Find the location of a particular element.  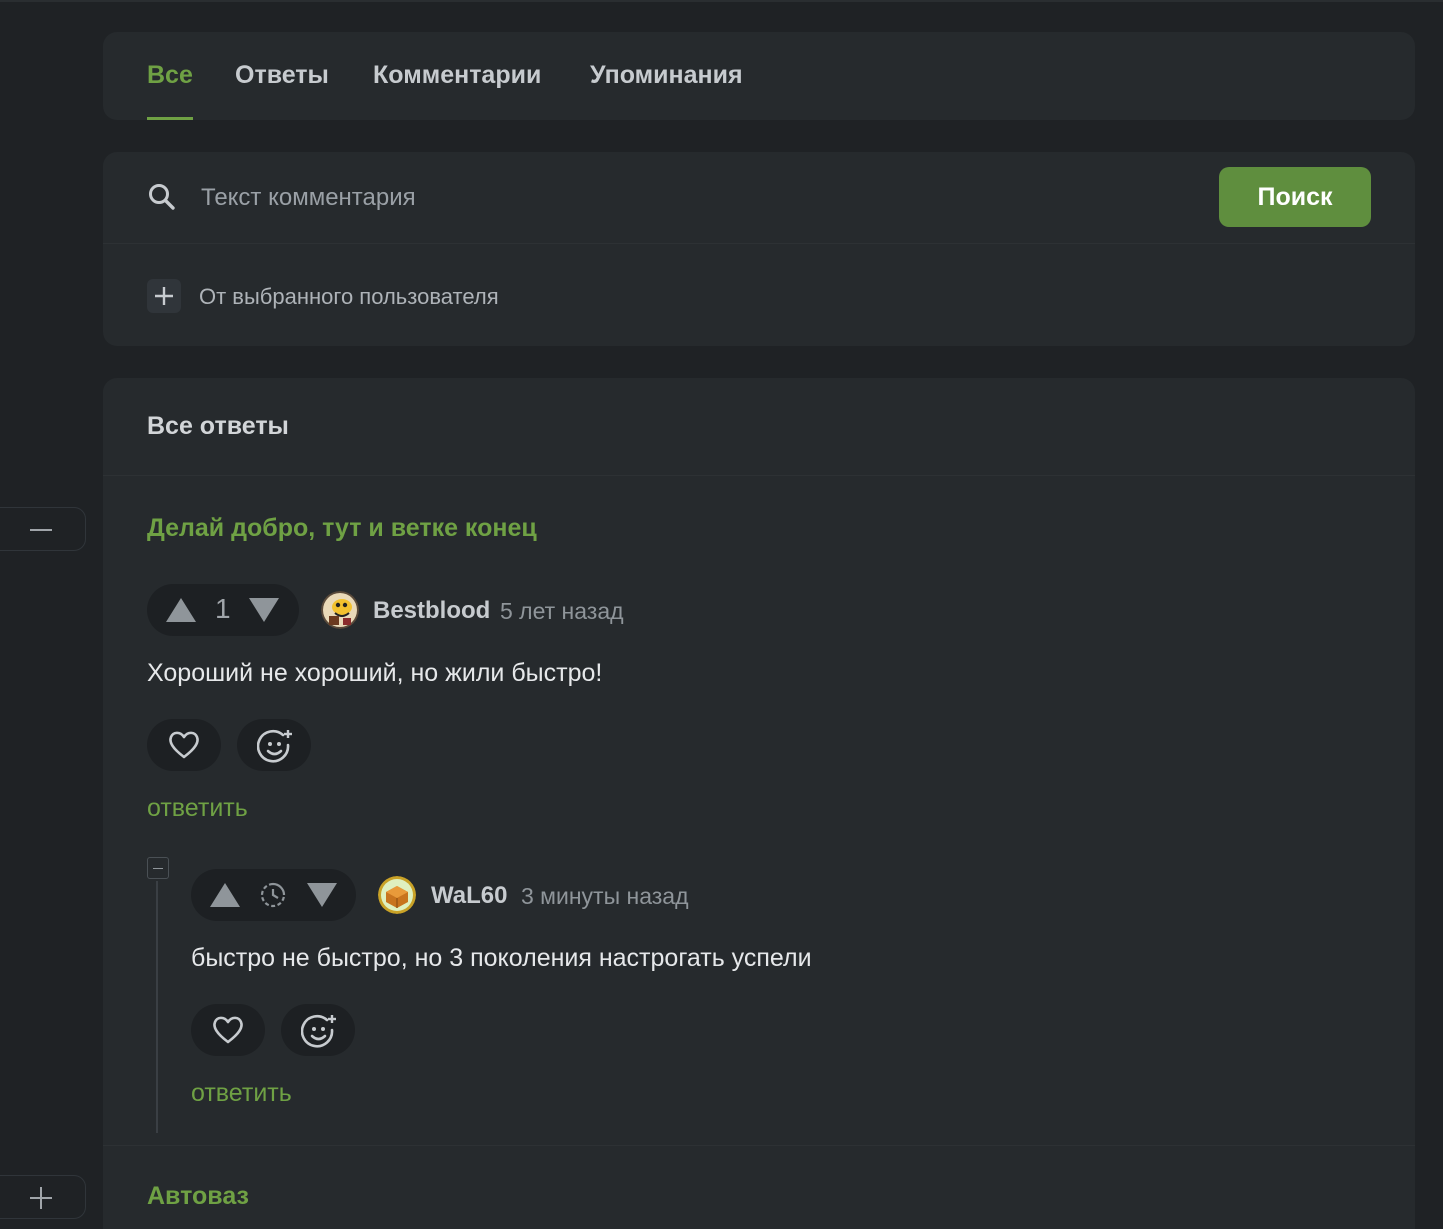

comment-text: Хороший не хороший, но жили быстро! is located at coordinates (375, 673).